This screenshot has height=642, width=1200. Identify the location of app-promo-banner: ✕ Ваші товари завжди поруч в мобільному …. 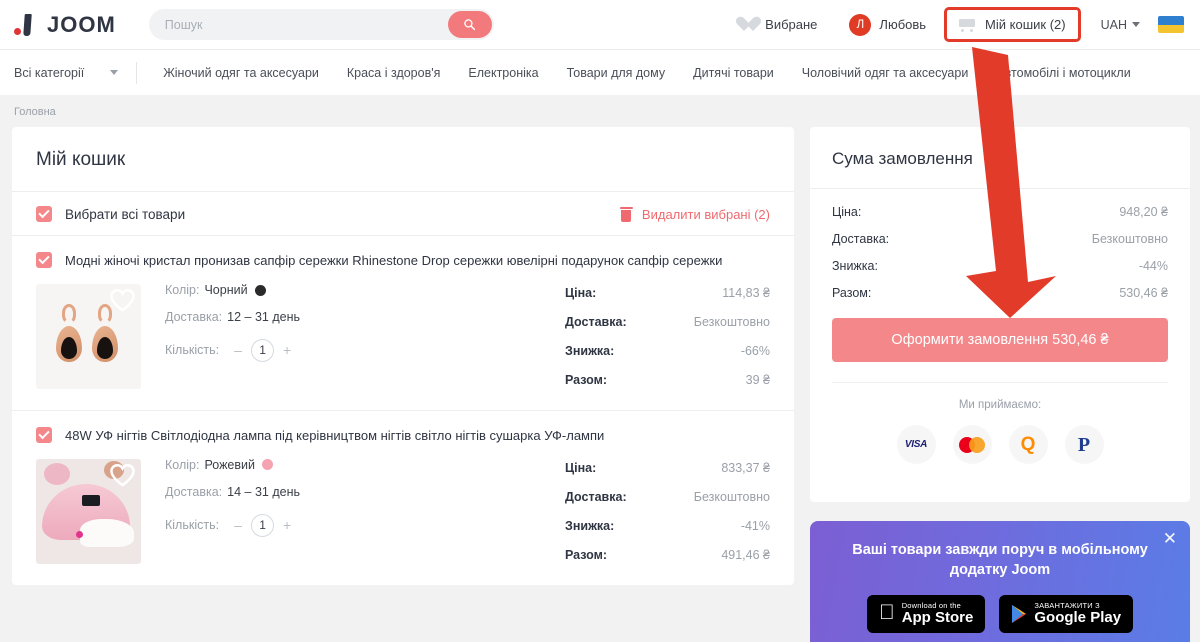
(1000, 581).